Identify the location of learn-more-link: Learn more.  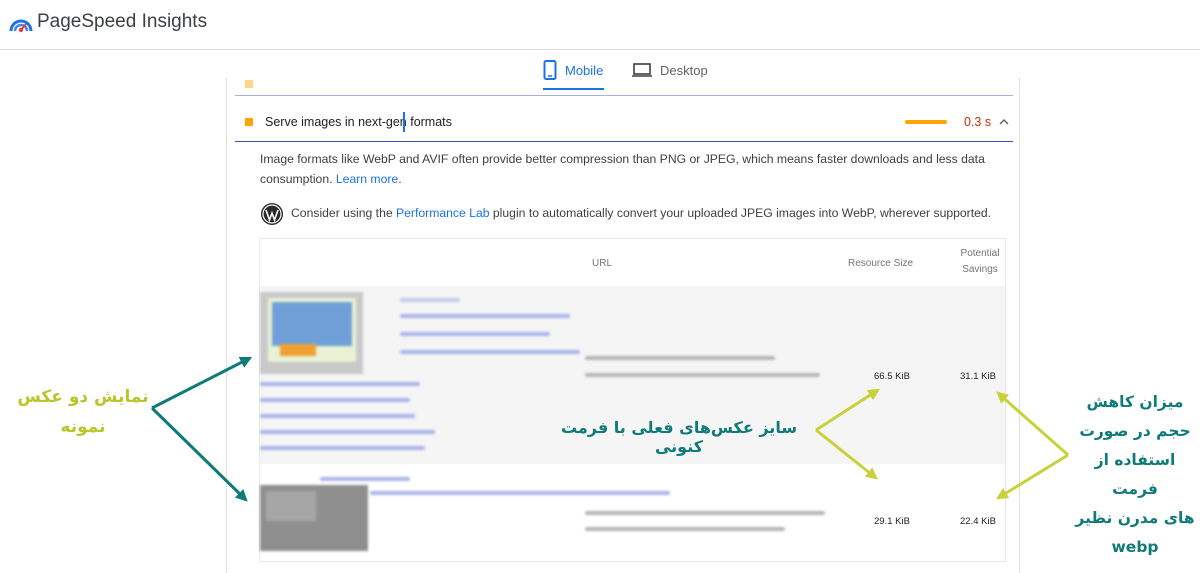
(367, 179).